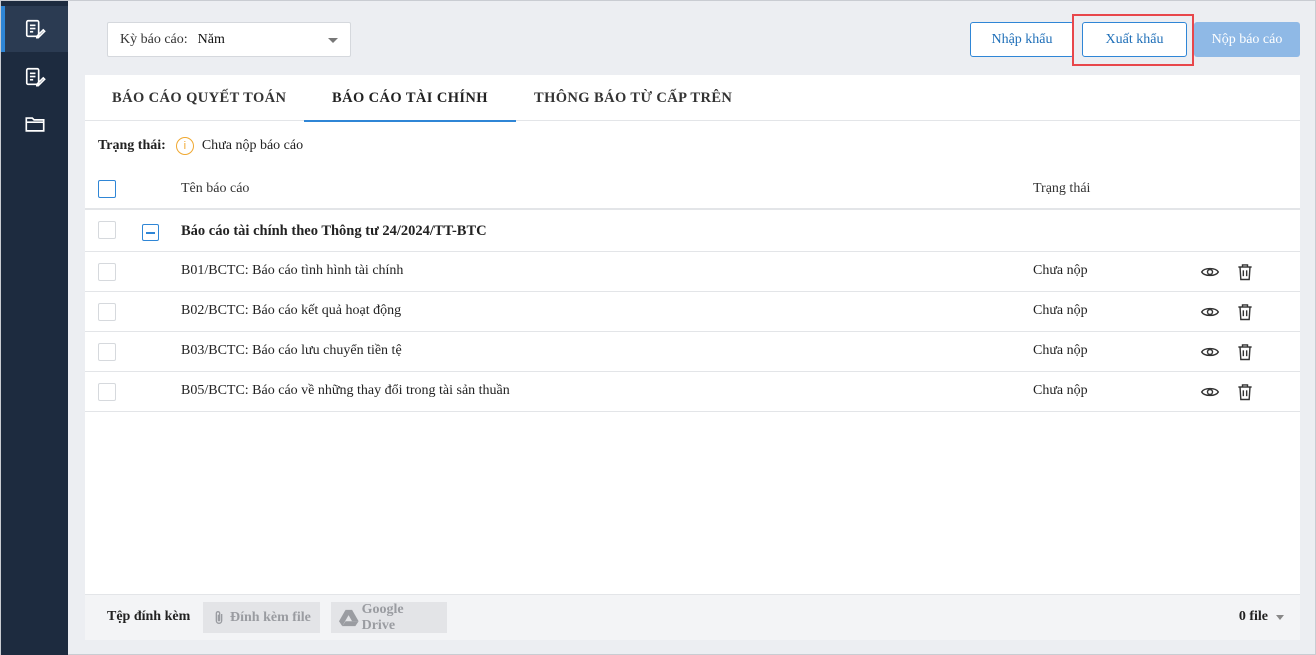 The image size is (1316, 655). I want to click on group-checkbox, so click(107, 230).